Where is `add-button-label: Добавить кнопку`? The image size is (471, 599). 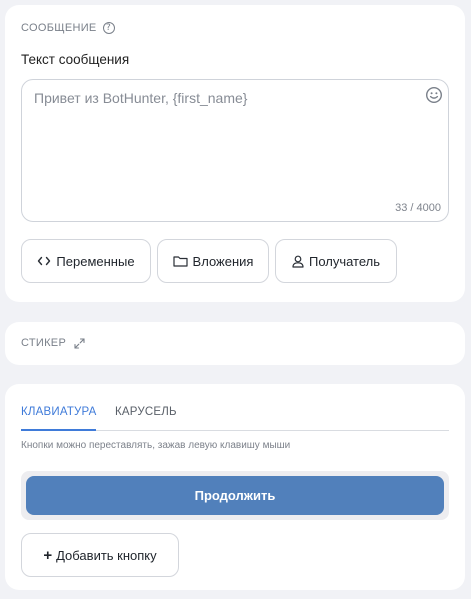
add-button-label: Добавить кнопку is located at coordinates (106, 555).